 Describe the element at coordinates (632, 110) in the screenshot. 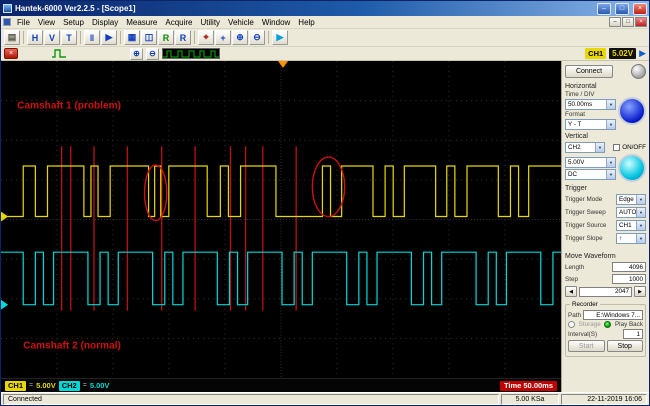

I see `time-div-knob` at that location.